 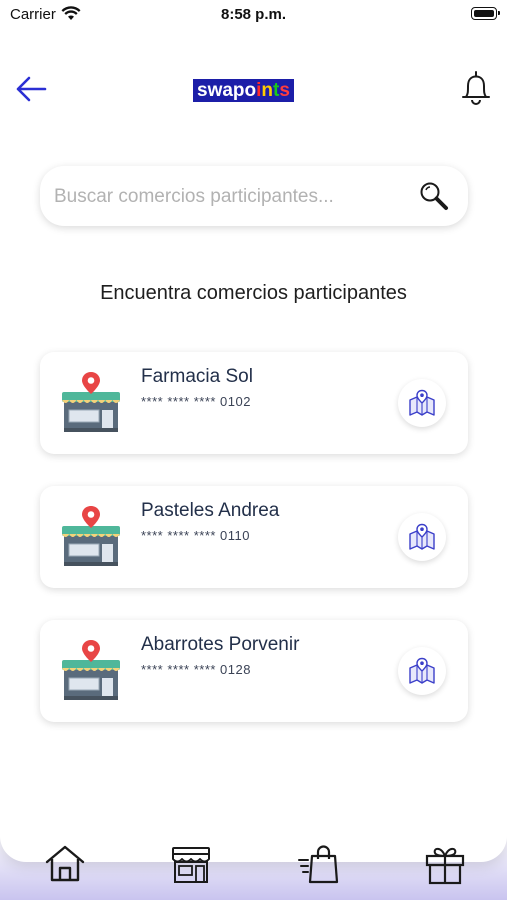 I want to click on status-time: 8:58 p.m., so click(x=253, y=14).